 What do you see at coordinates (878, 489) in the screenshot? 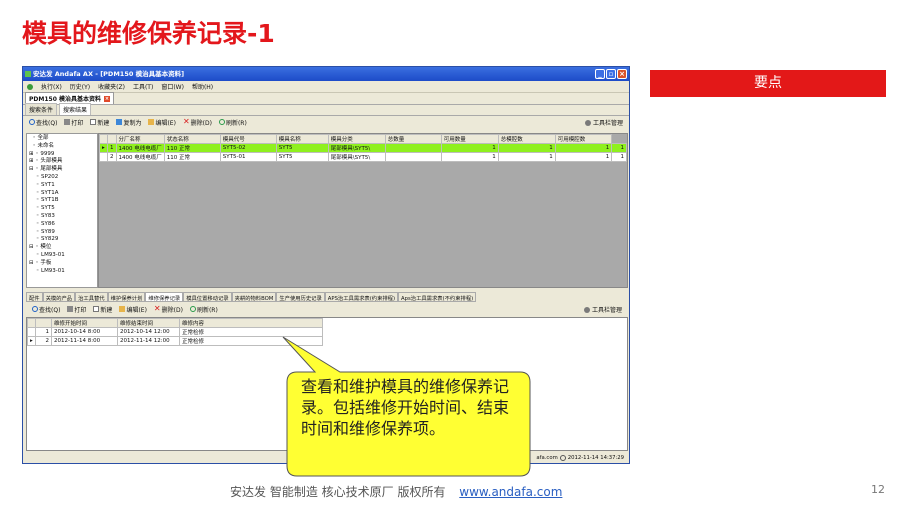
I see `page-number: 12` at bounding box center [878, 489].